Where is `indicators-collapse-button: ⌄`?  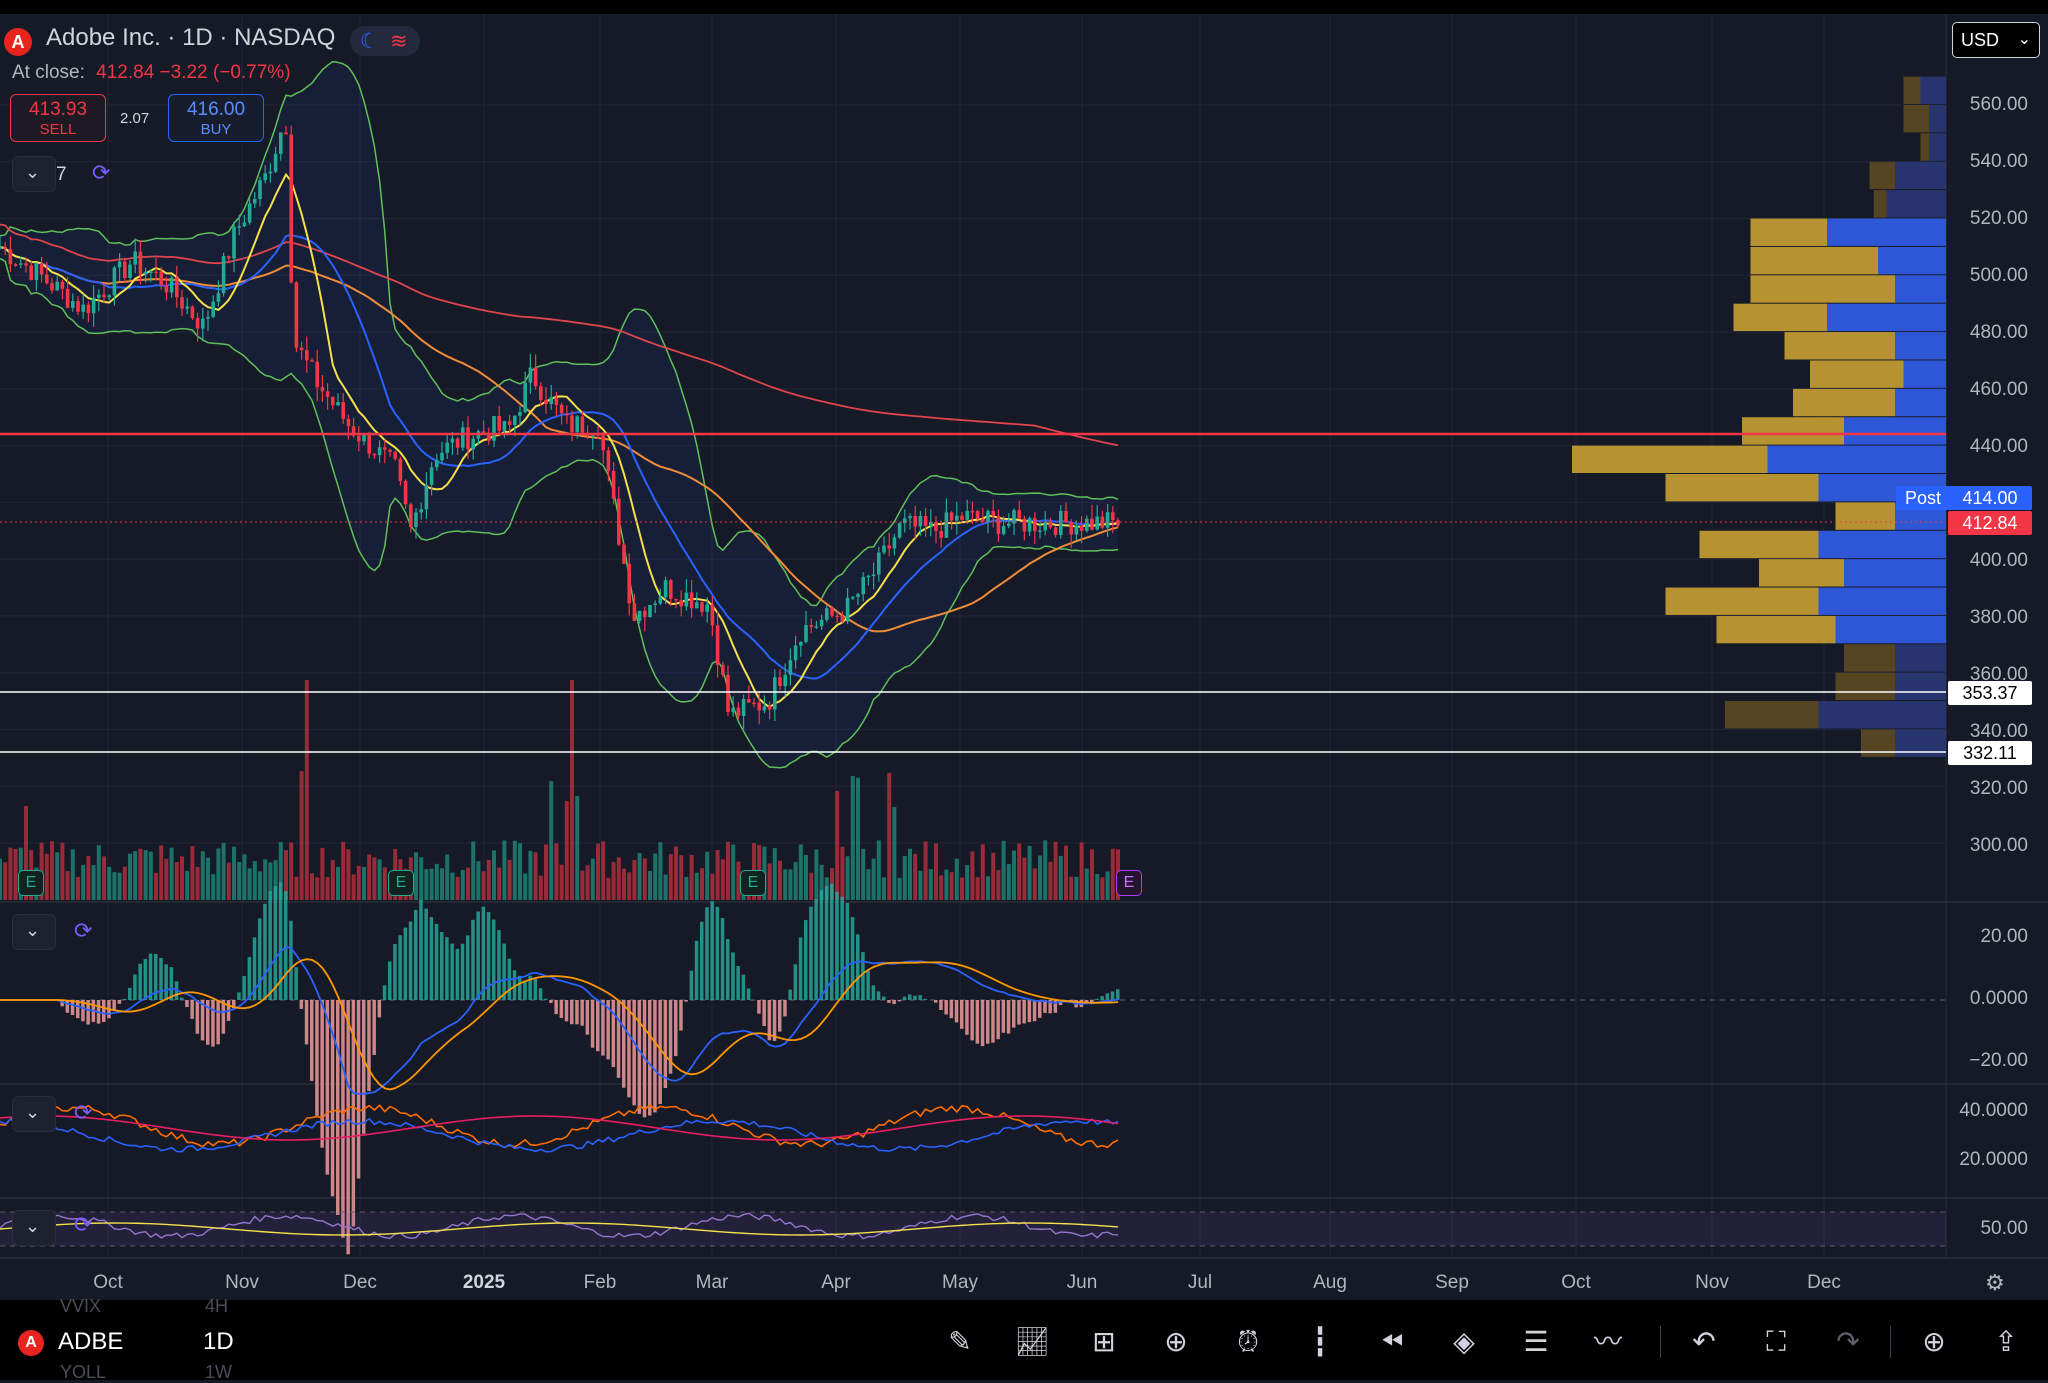 indicators-collapse-button: ⌄ is located at coordinates (34, 174).